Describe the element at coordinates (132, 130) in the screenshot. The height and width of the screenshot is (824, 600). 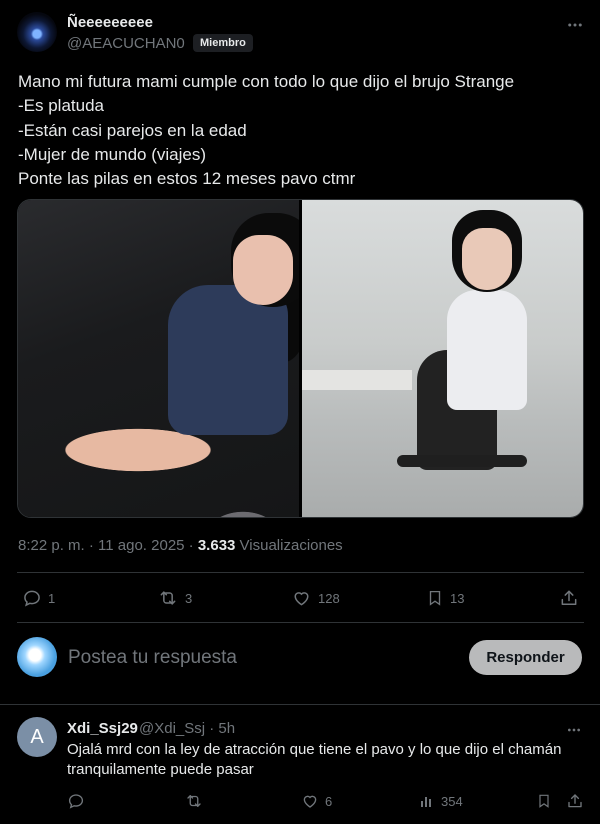
I see `tweet-text-line: -Están casi parejos en la edad` at that location.